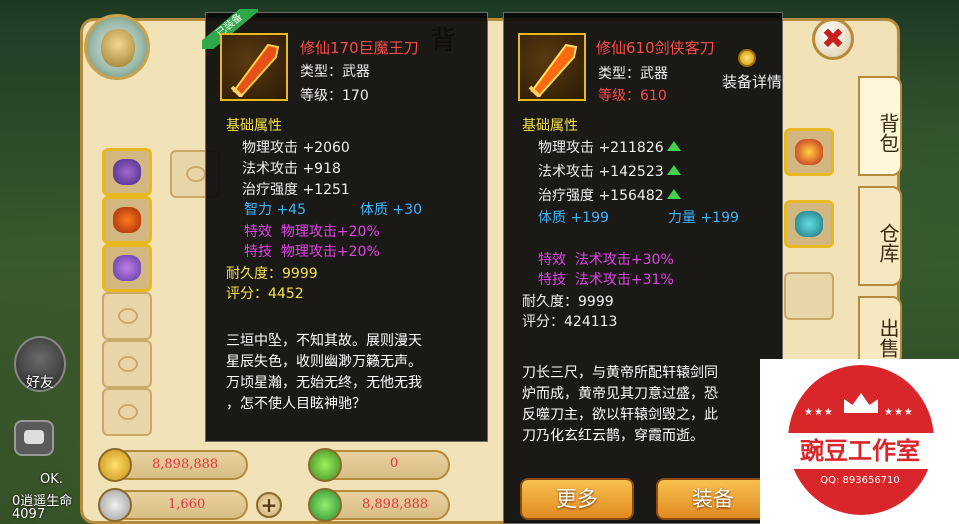 This screenshot has height=524, width=959. What do you see at coordinates (359, 48) in the screenshot?
I see `item-name: 修仙170巨魔王刀` at bounding box center [359, 48].